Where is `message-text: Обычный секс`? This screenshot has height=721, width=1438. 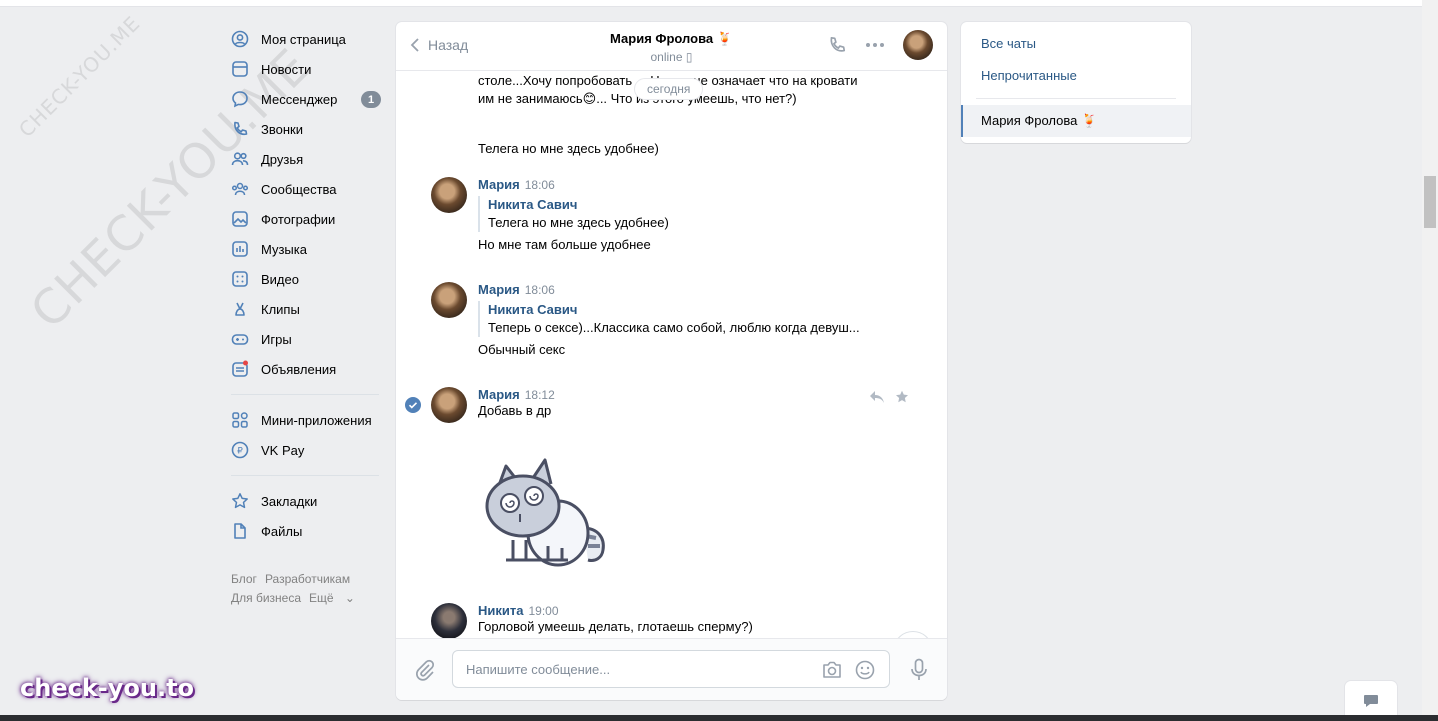 message-text: Обычный секс is located at coordinates (522, 349).